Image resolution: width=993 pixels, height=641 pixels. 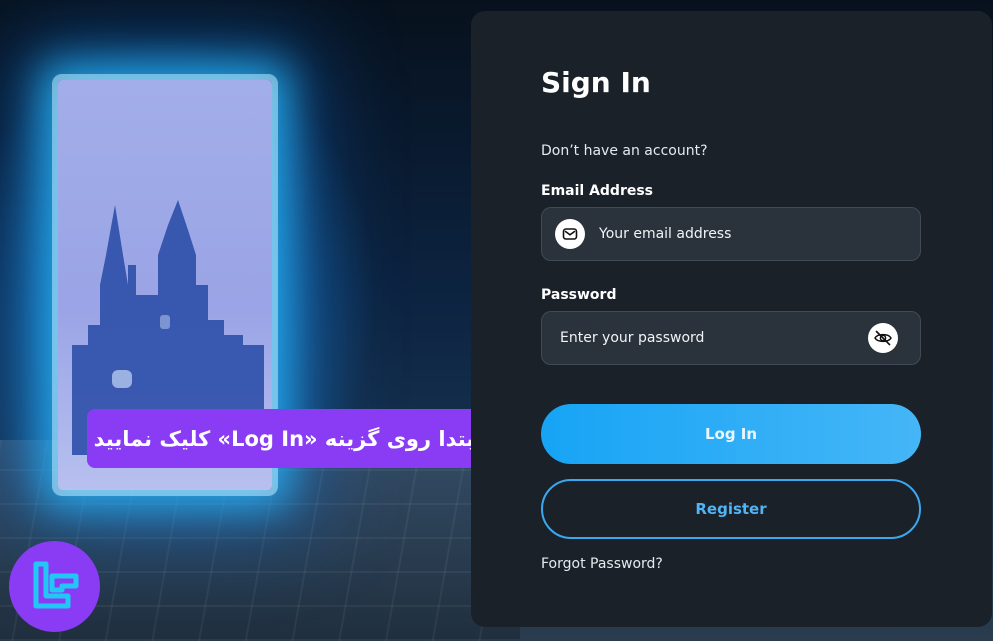 I want to click on caption-text: ابتدا روی گزینه «Log In» کلیک نمایید, so click(x=287, y=438).